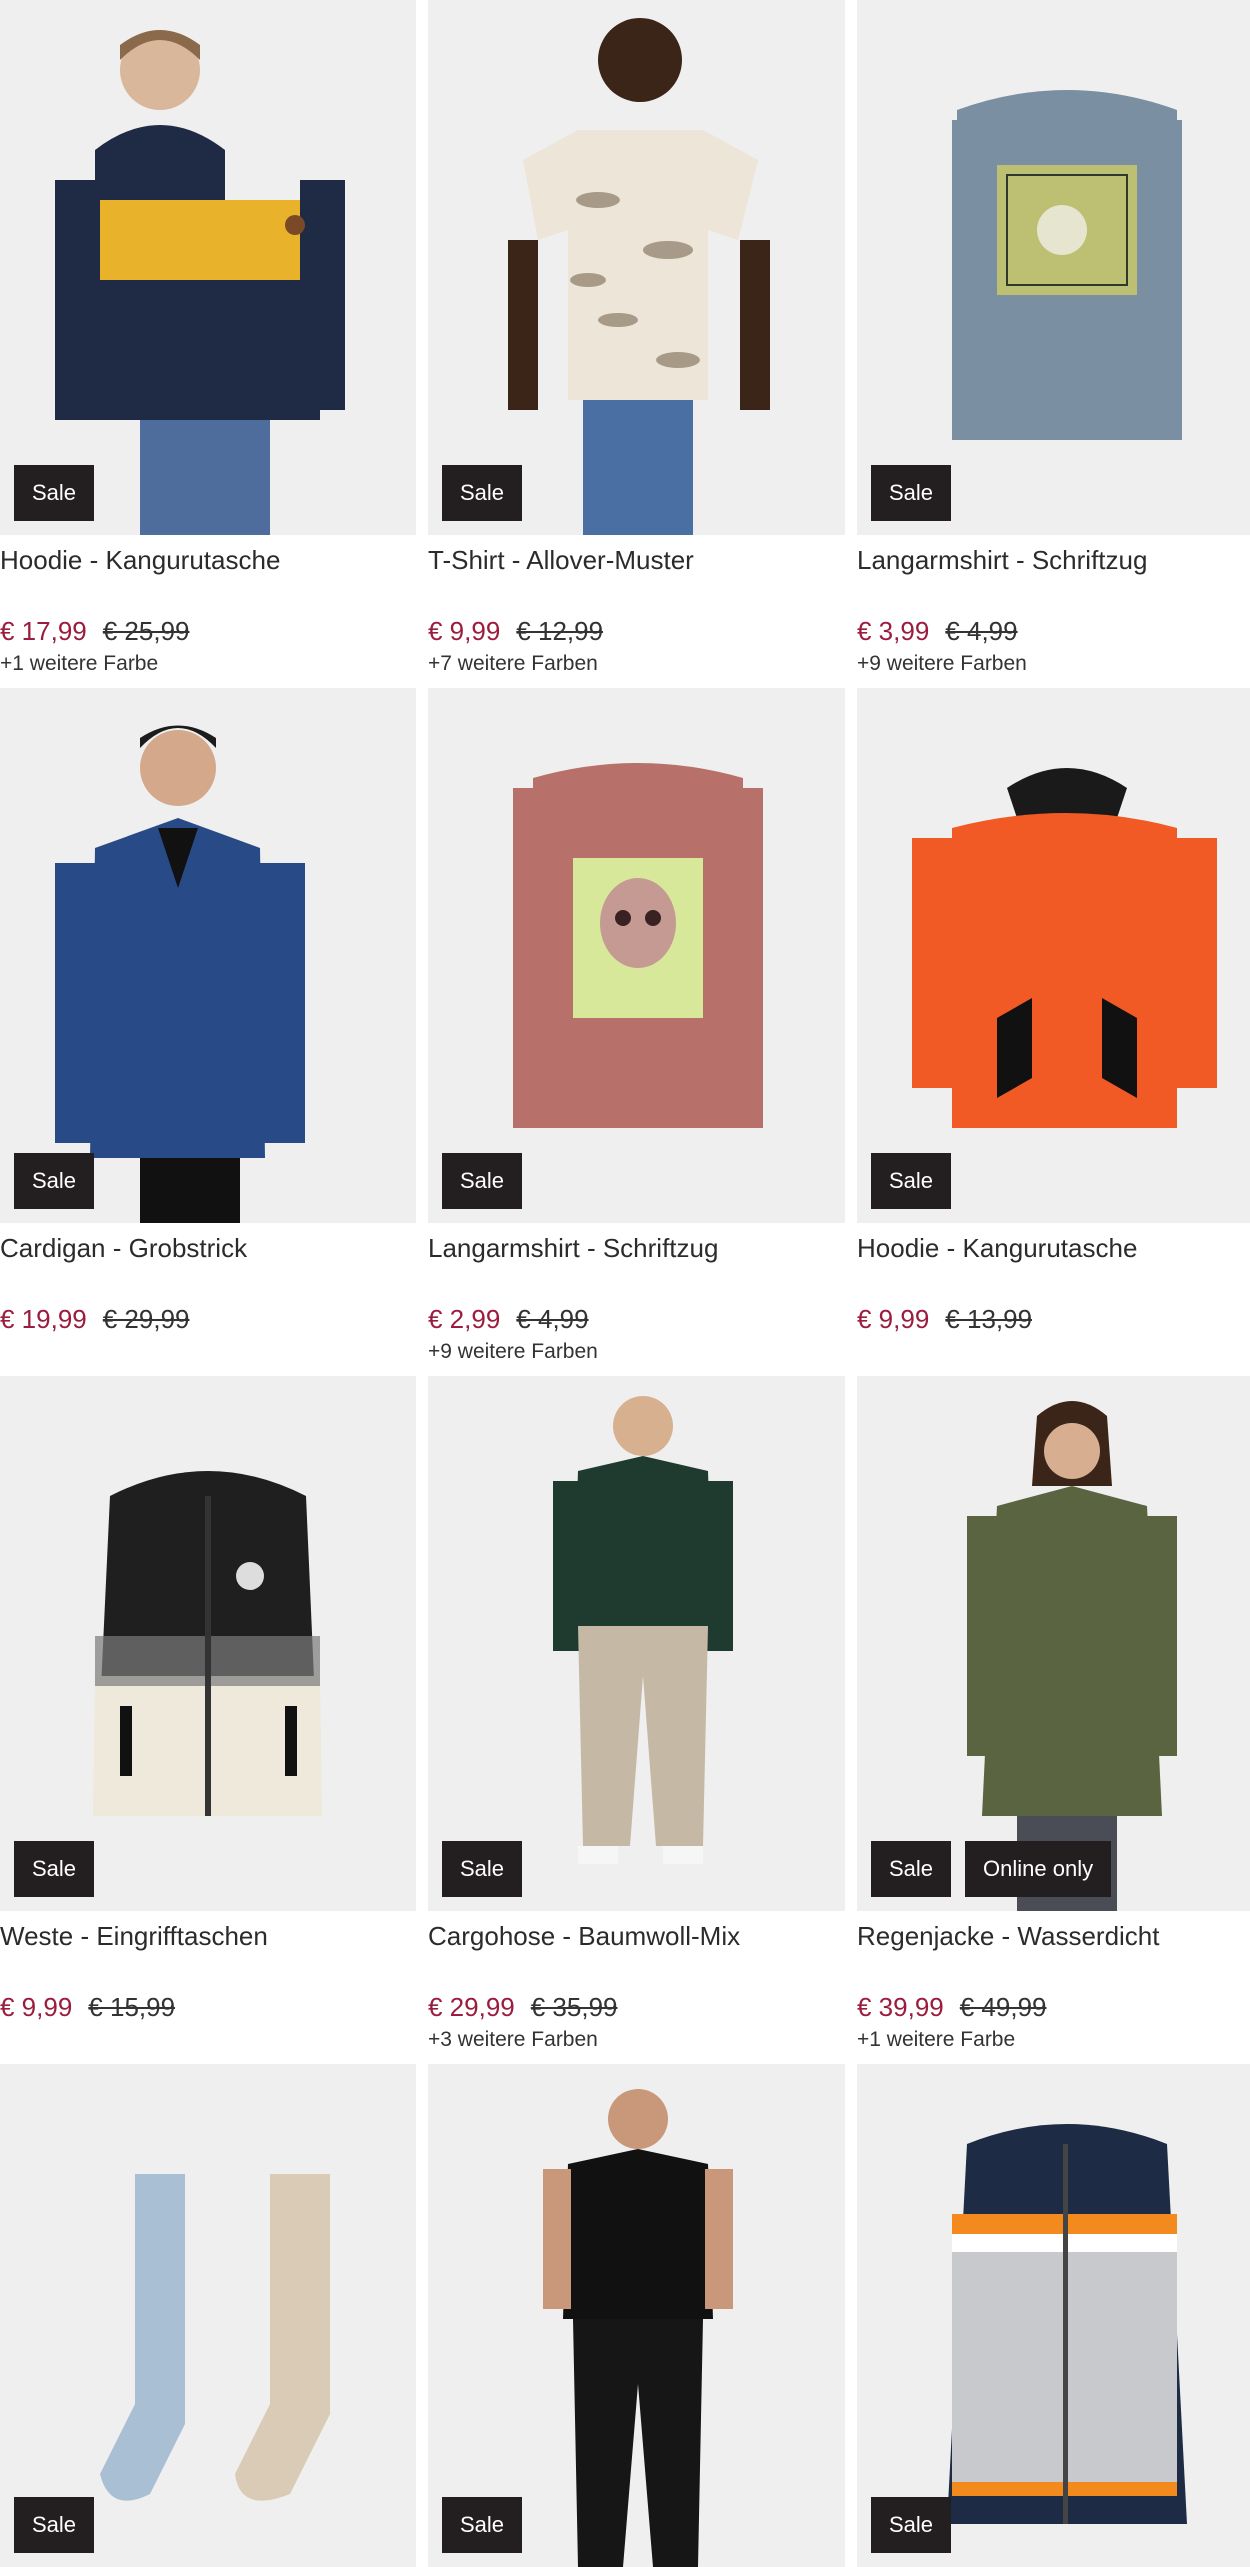 This screenshot has height=2567, width=1250. What do you see at coordinates (952, 2007) in the screenshot?
I see `price-row: € 39,99 € 49,99` at bounding box center [952, 2007].